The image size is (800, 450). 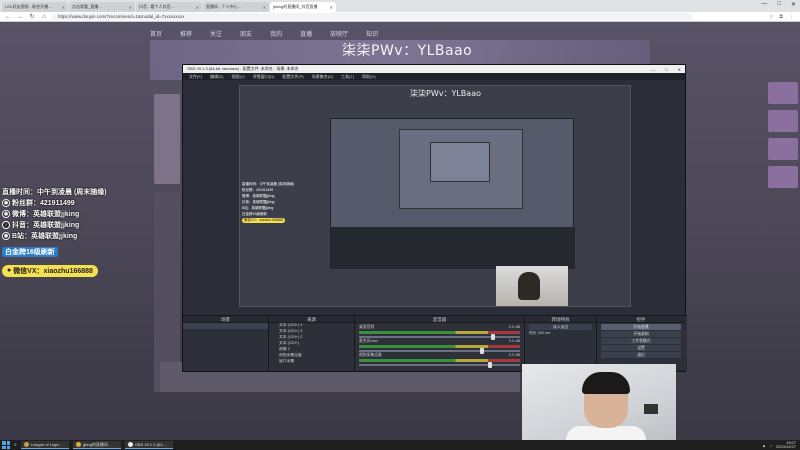 I want to click on search-icon: ⌕, so click(x=15, y=445).